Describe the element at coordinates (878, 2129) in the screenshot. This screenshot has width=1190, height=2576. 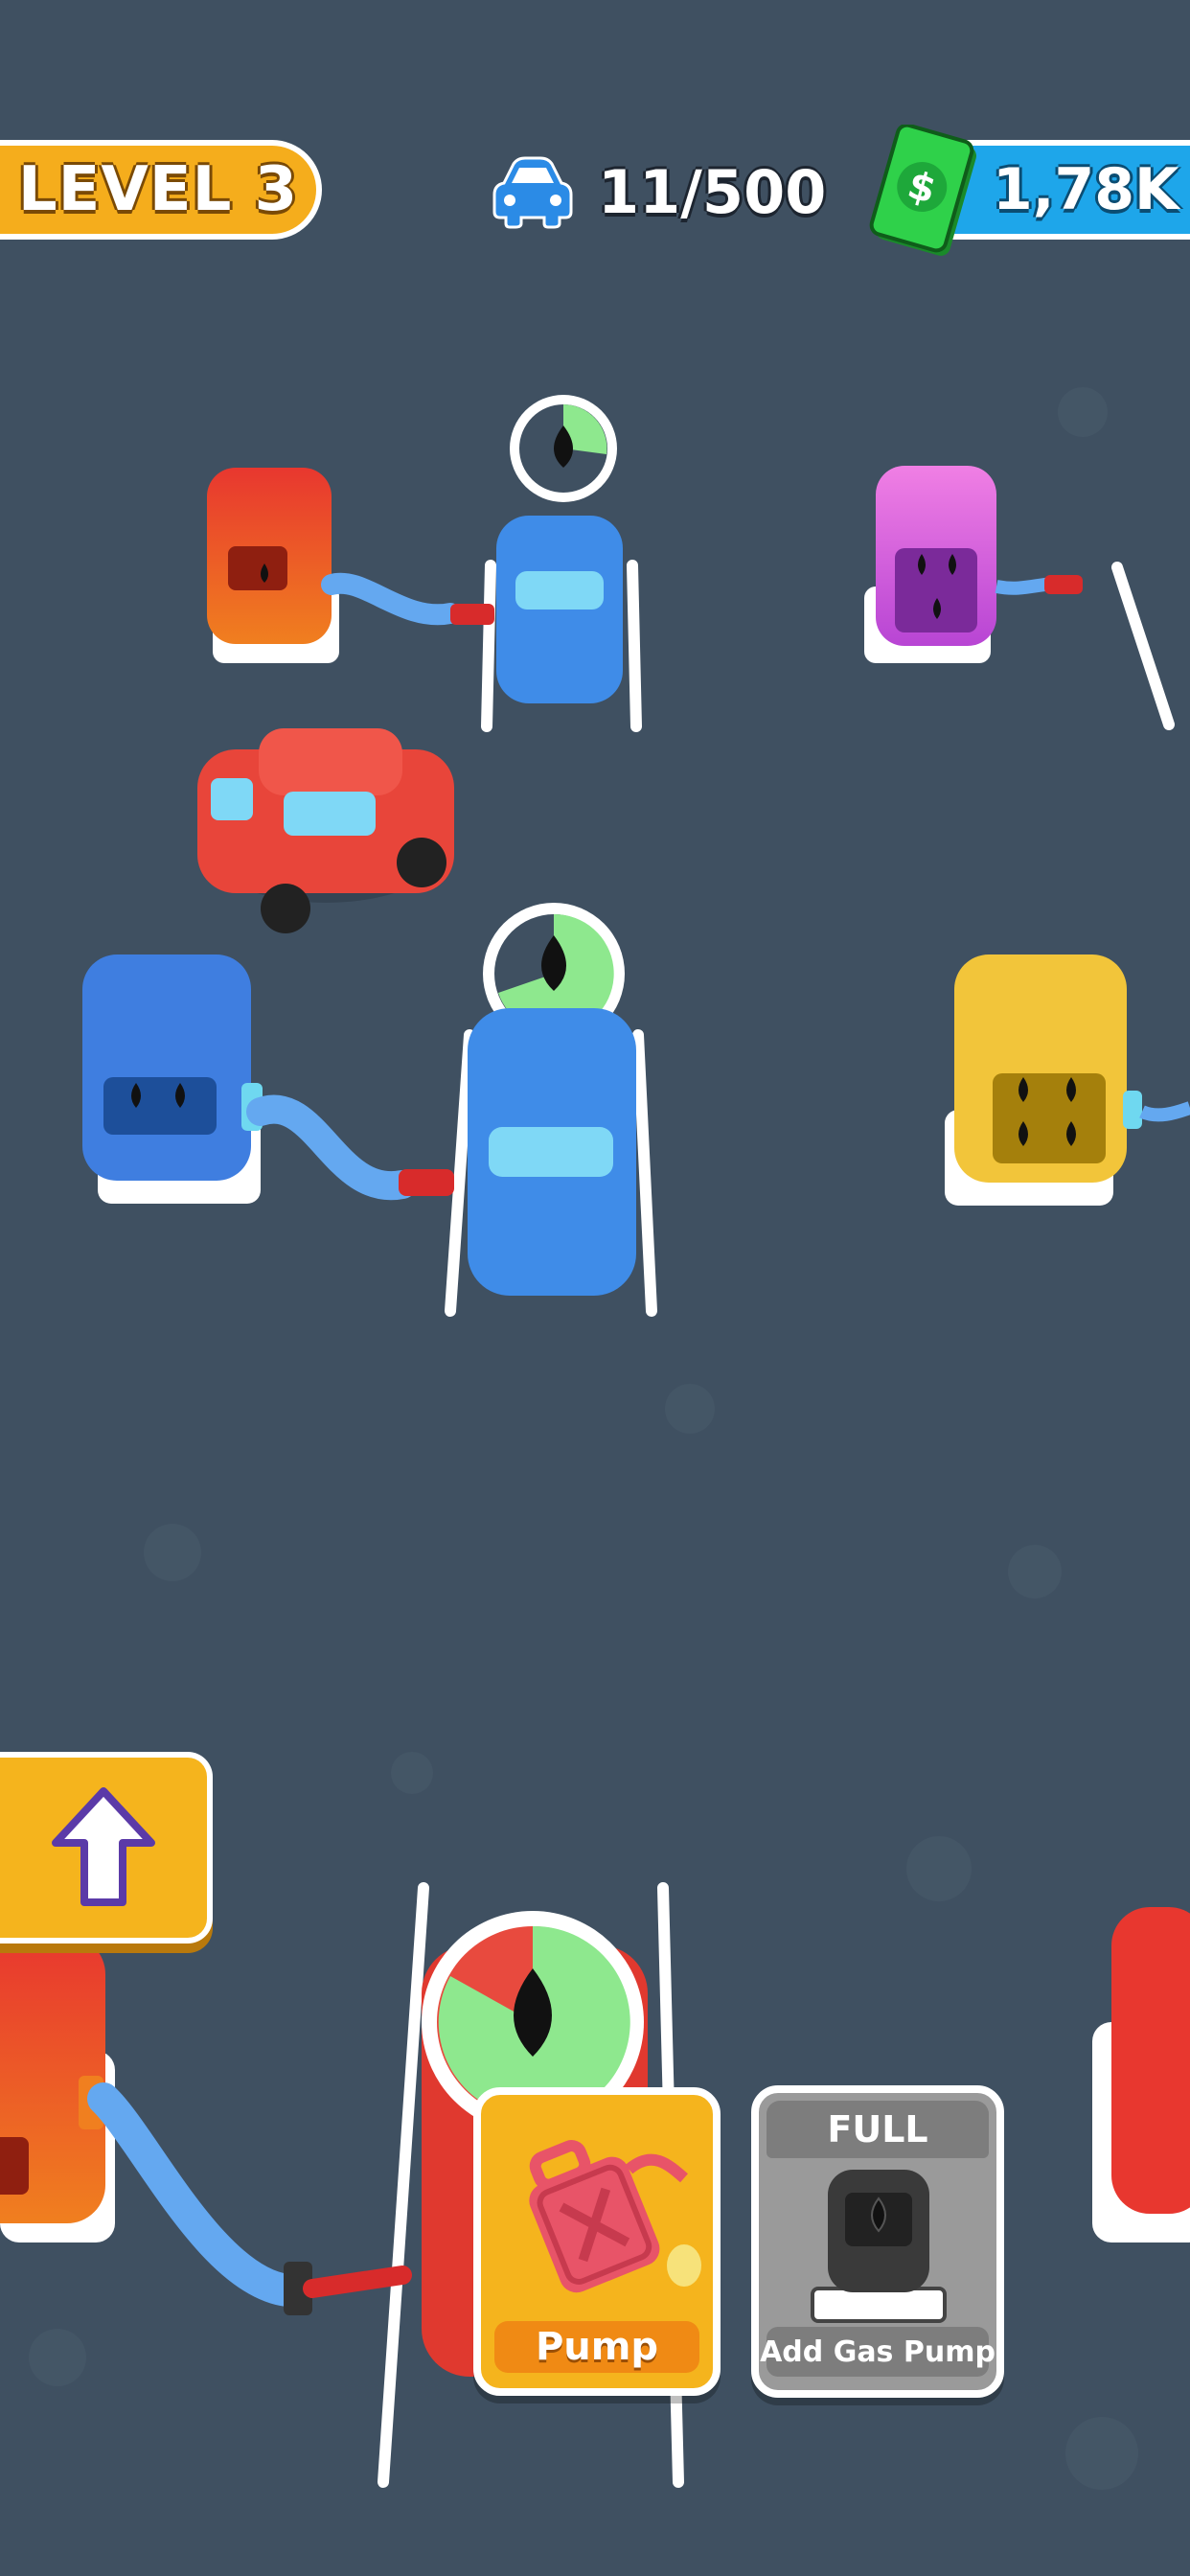
I see `full-status-label: FULL` at that location.